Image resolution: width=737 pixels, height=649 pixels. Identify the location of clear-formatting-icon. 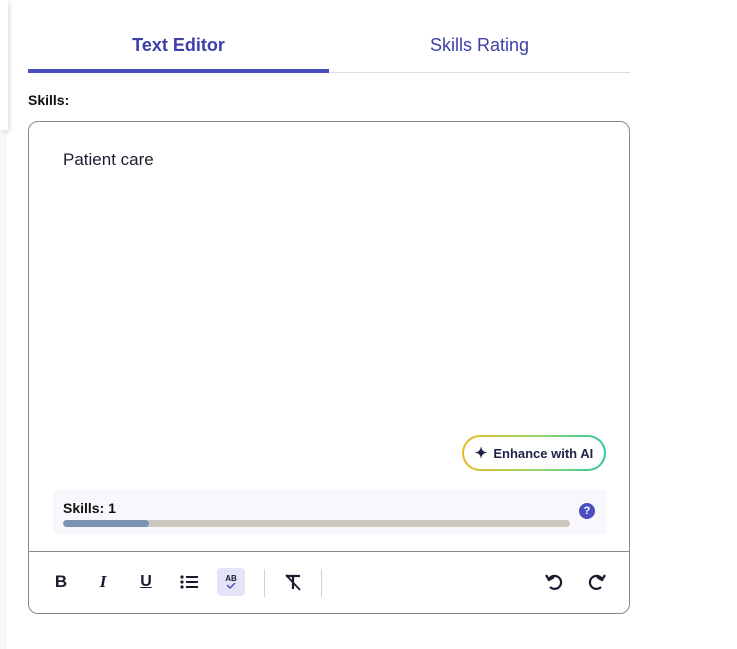
(293, 582).